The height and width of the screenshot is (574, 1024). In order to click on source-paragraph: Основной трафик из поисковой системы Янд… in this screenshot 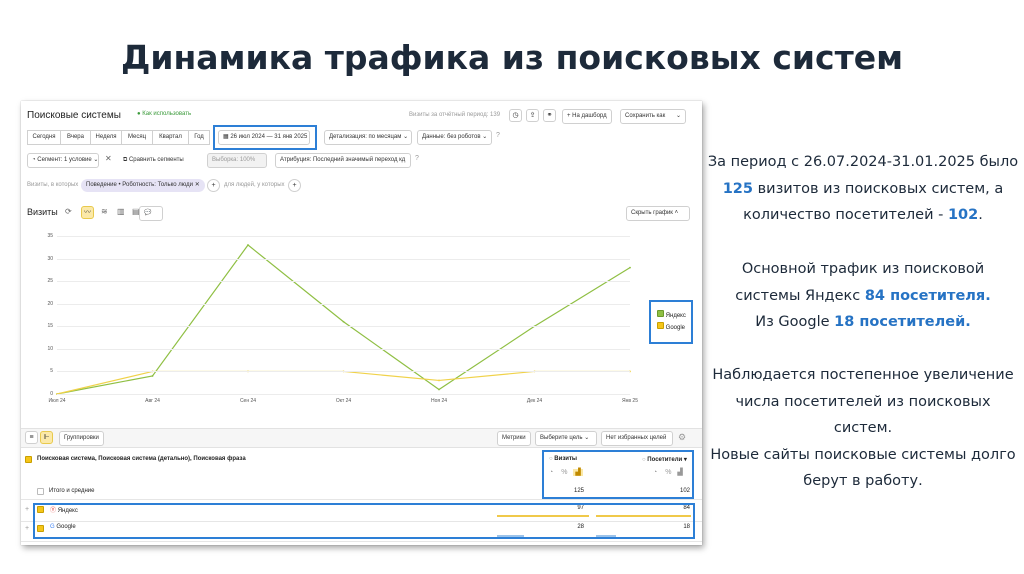, I will do `click(863, 295)`.